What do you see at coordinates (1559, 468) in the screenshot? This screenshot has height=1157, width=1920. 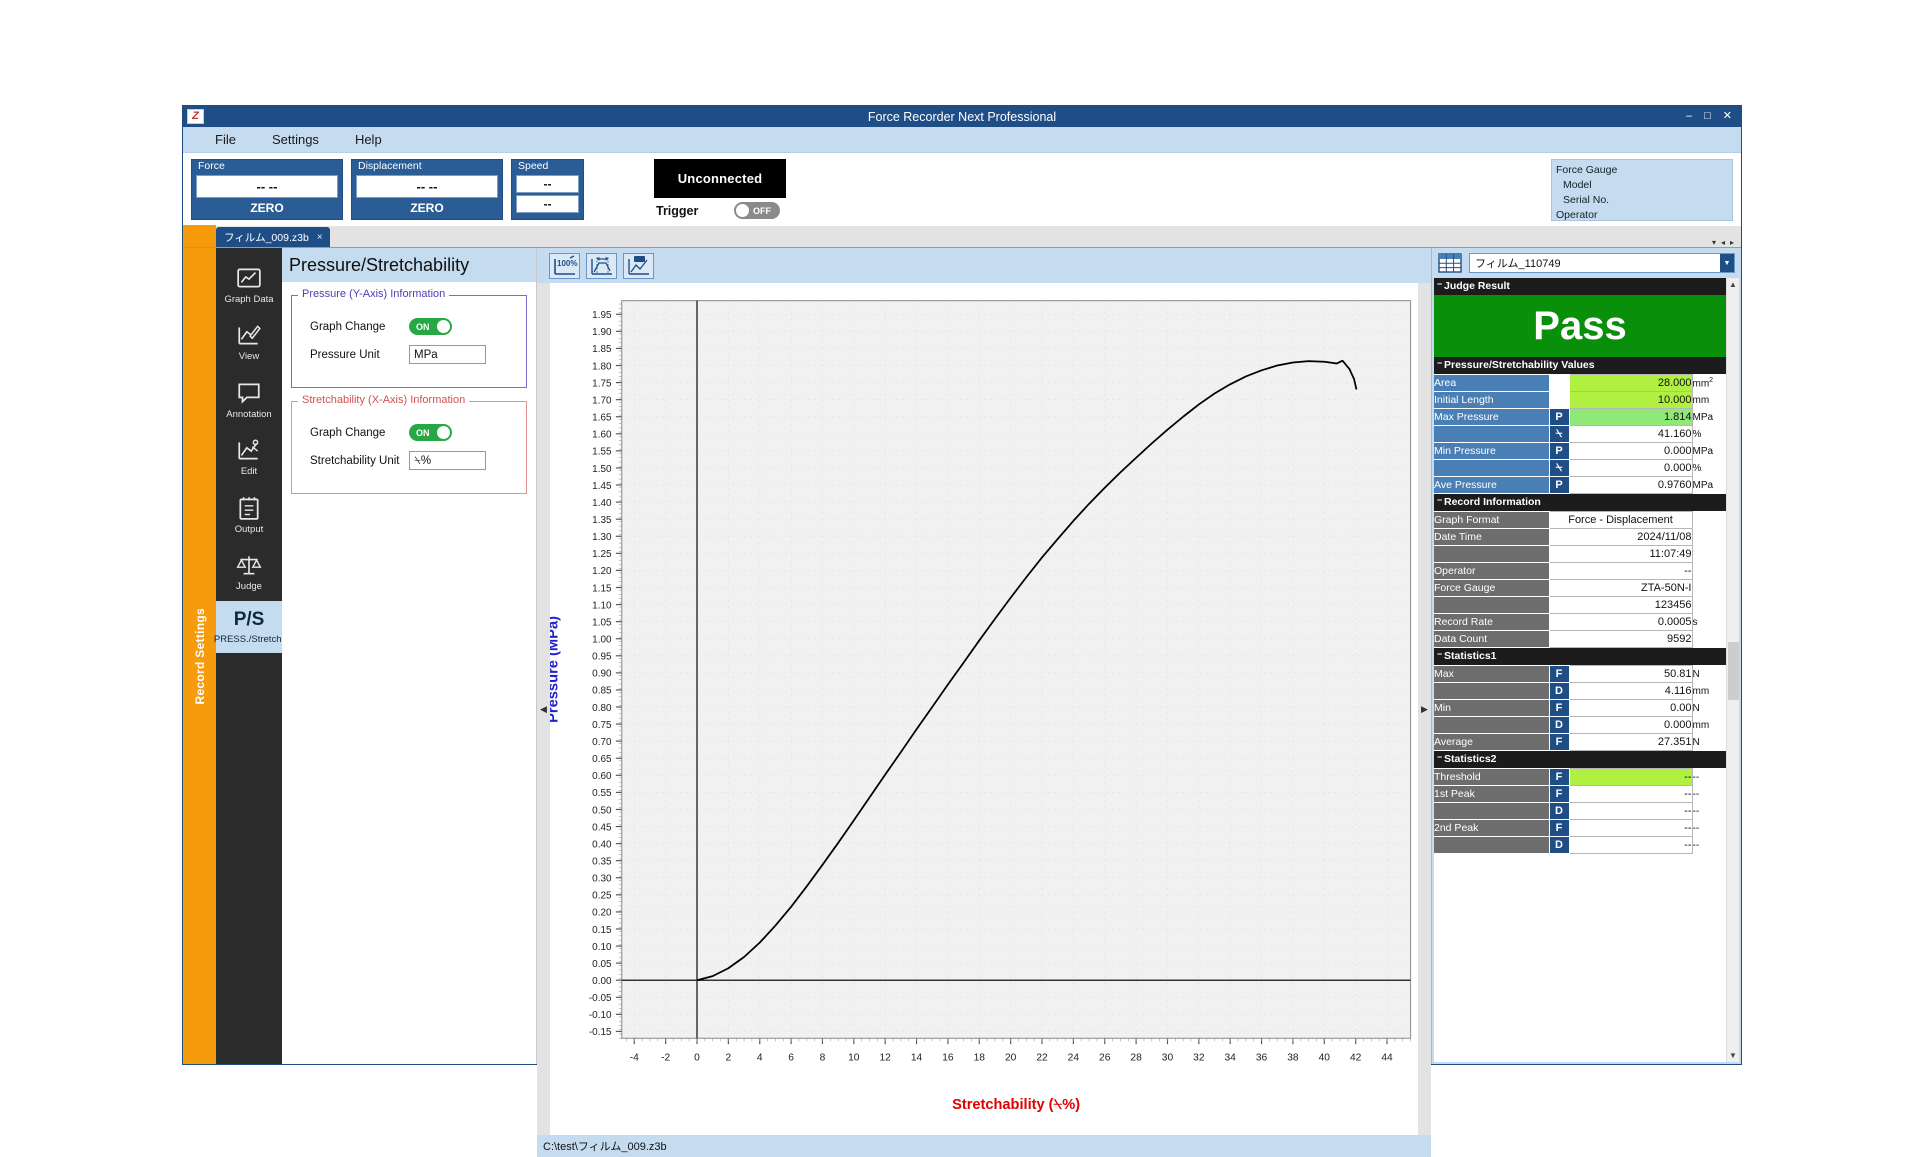 I see `row-symbol: ⍀` at bounding box center [1559, 468].